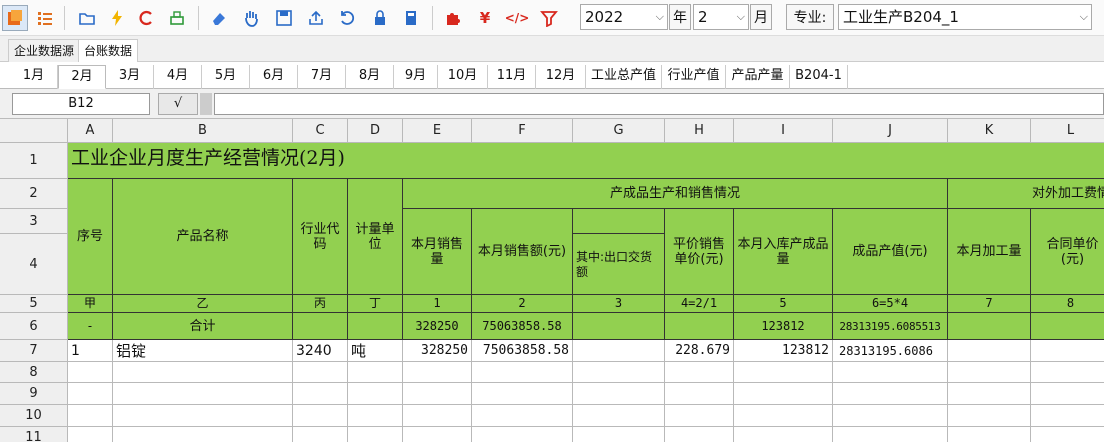 The image size is (1104, 442). Describe the element at coordinates (437, 252) in the screenshot. I see `header-sales-volume: 本月销售量` at that location.